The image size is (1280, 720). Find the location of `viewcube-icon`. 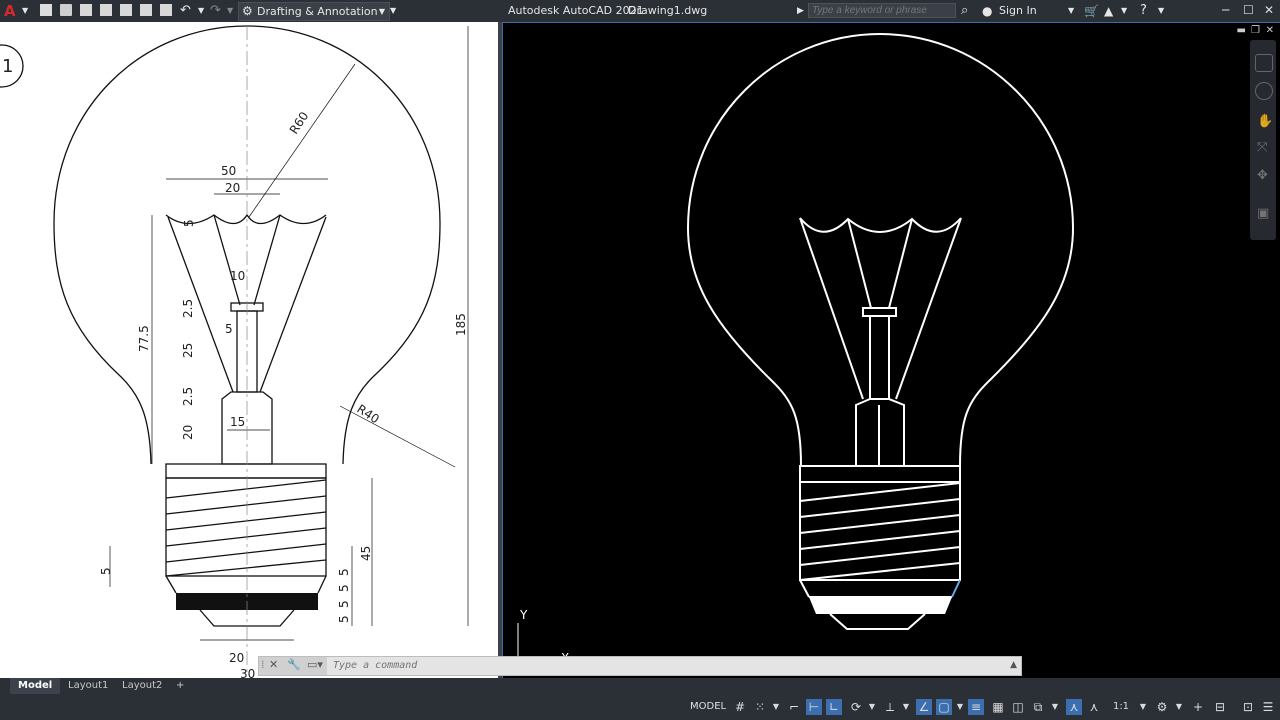

viewcube-icon is located at coordinates (1264, 63).